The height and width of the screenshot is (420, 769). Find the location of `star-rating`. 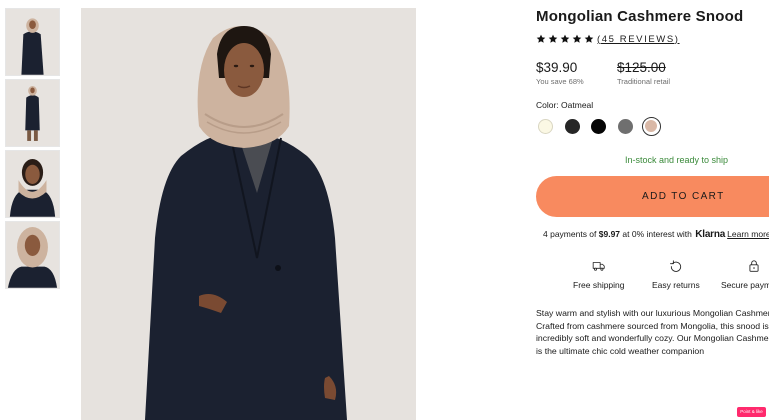

star-rating is located at coordinates (565, 39).